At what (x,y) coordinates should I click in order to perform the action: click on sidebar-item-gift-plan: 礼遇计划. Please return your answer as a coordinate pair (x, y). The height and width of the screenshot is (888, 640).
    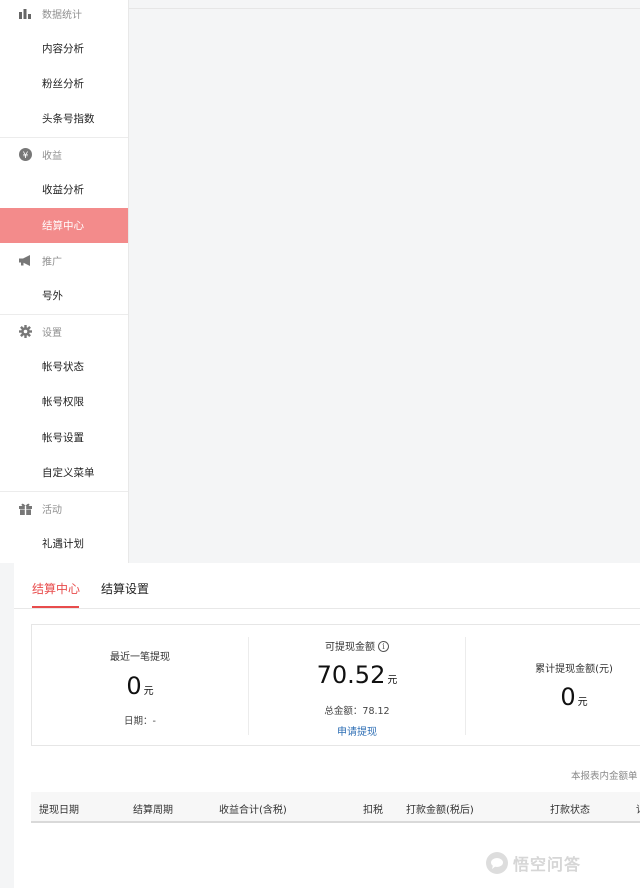
    Looking at the image, I should click on (64, 543).